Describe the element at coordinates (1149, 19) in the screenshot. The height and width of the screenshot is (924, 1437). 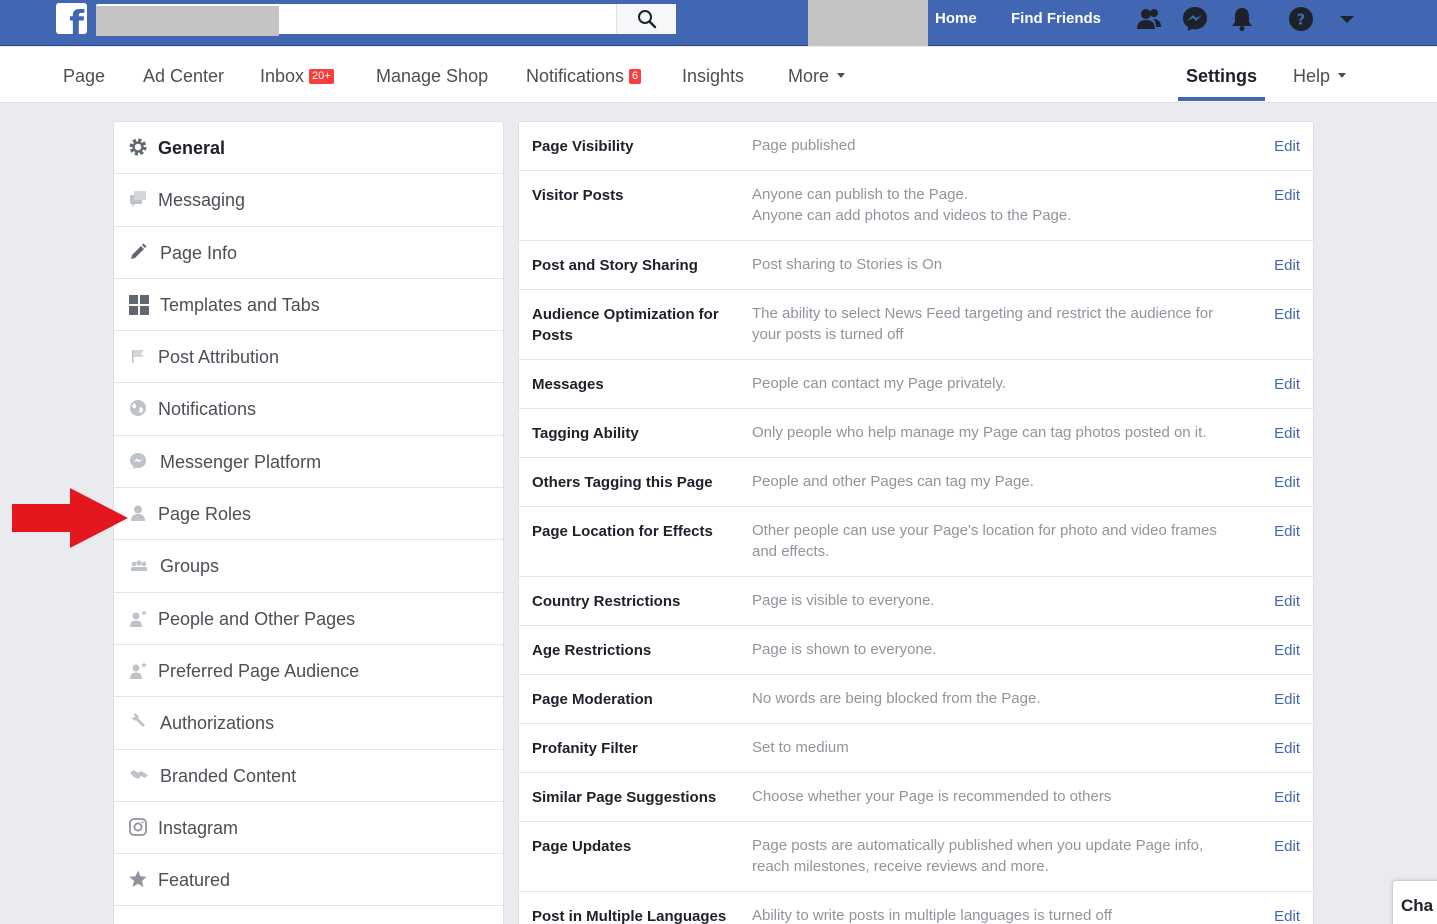
I see `friend-requests-icon` at that location.